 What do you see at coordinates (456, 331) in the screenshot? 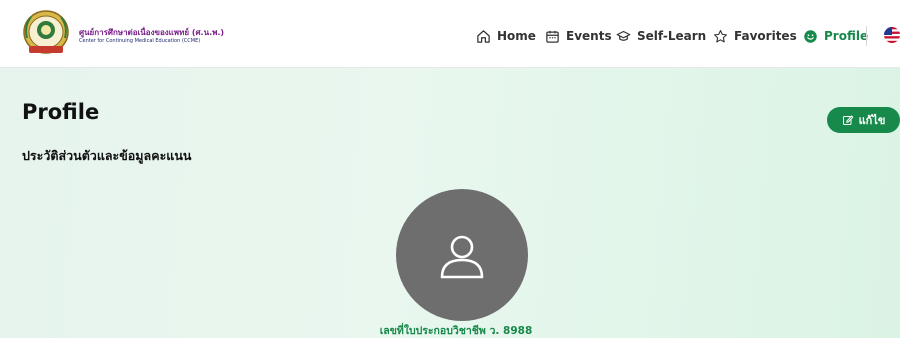
I see `license-number: เลขที่ใบประกอบวิชาชีพ ว. 8988` at bounding box center [456, 331].